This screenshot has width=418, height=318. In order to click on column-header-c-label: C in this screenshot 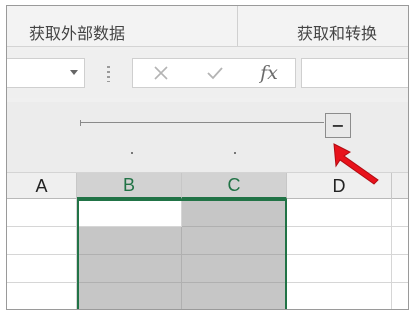, I will do `click(234, 184)`.